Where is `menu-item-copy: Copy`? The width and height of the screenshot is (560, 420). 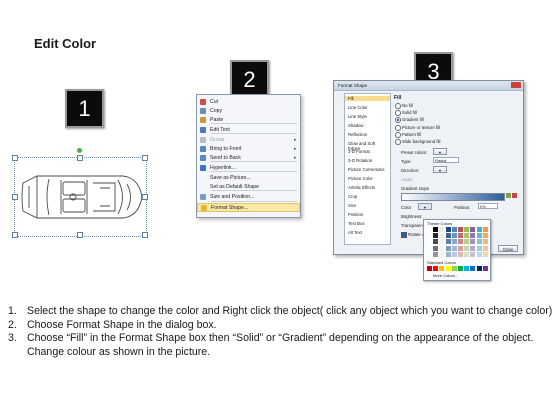
menu-item-copy: Copy is located at coordinates (248, 110).